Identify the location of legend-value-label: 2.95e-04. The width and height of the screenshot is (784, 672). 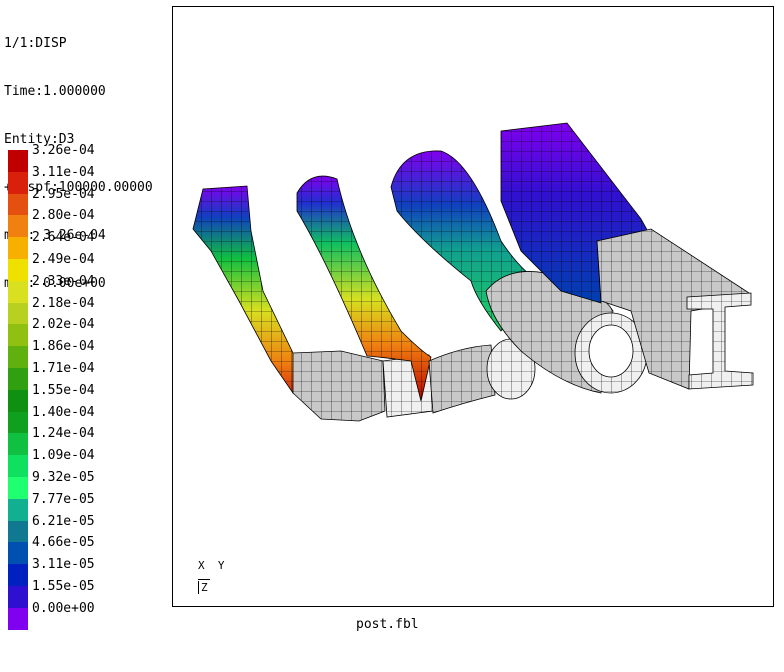
(63, 194).